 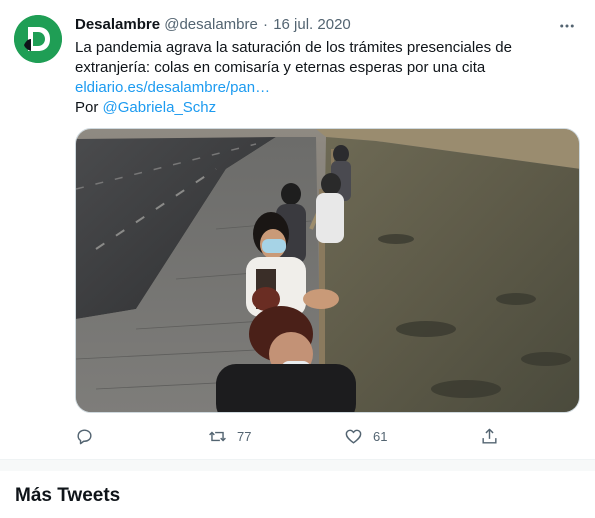 I want to click on more-icon, so click(x=567, y=26).